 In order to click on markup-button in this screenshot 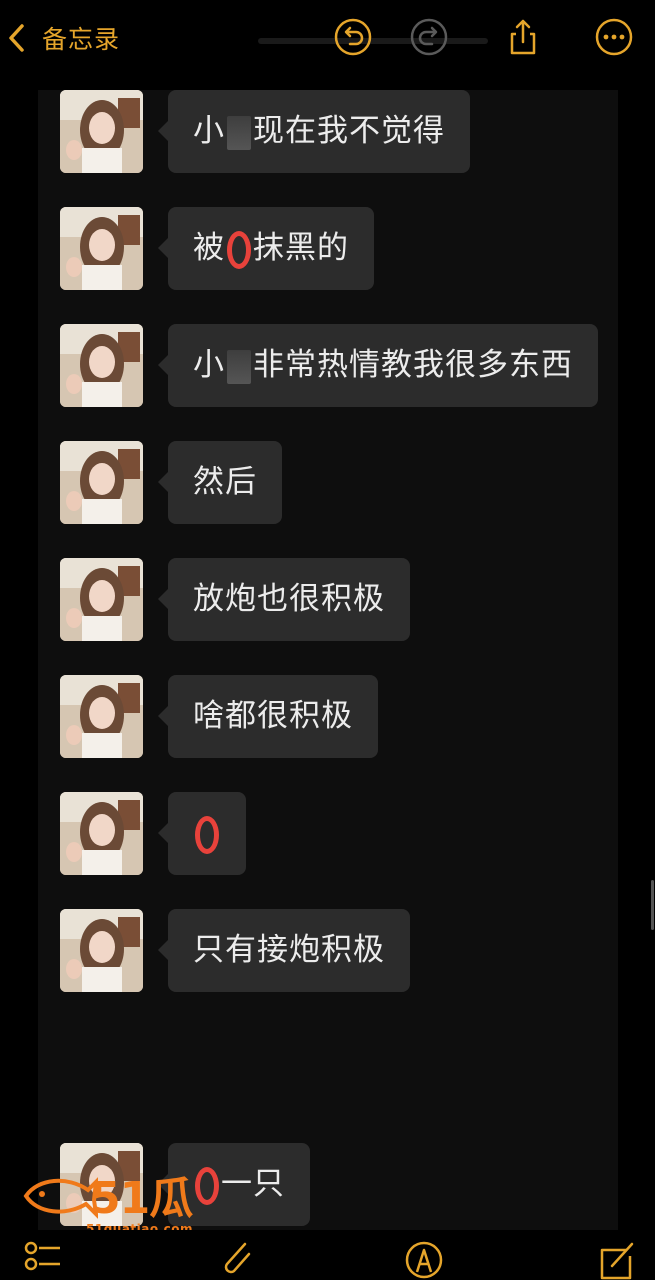, I will do `click(424, 1258)`.